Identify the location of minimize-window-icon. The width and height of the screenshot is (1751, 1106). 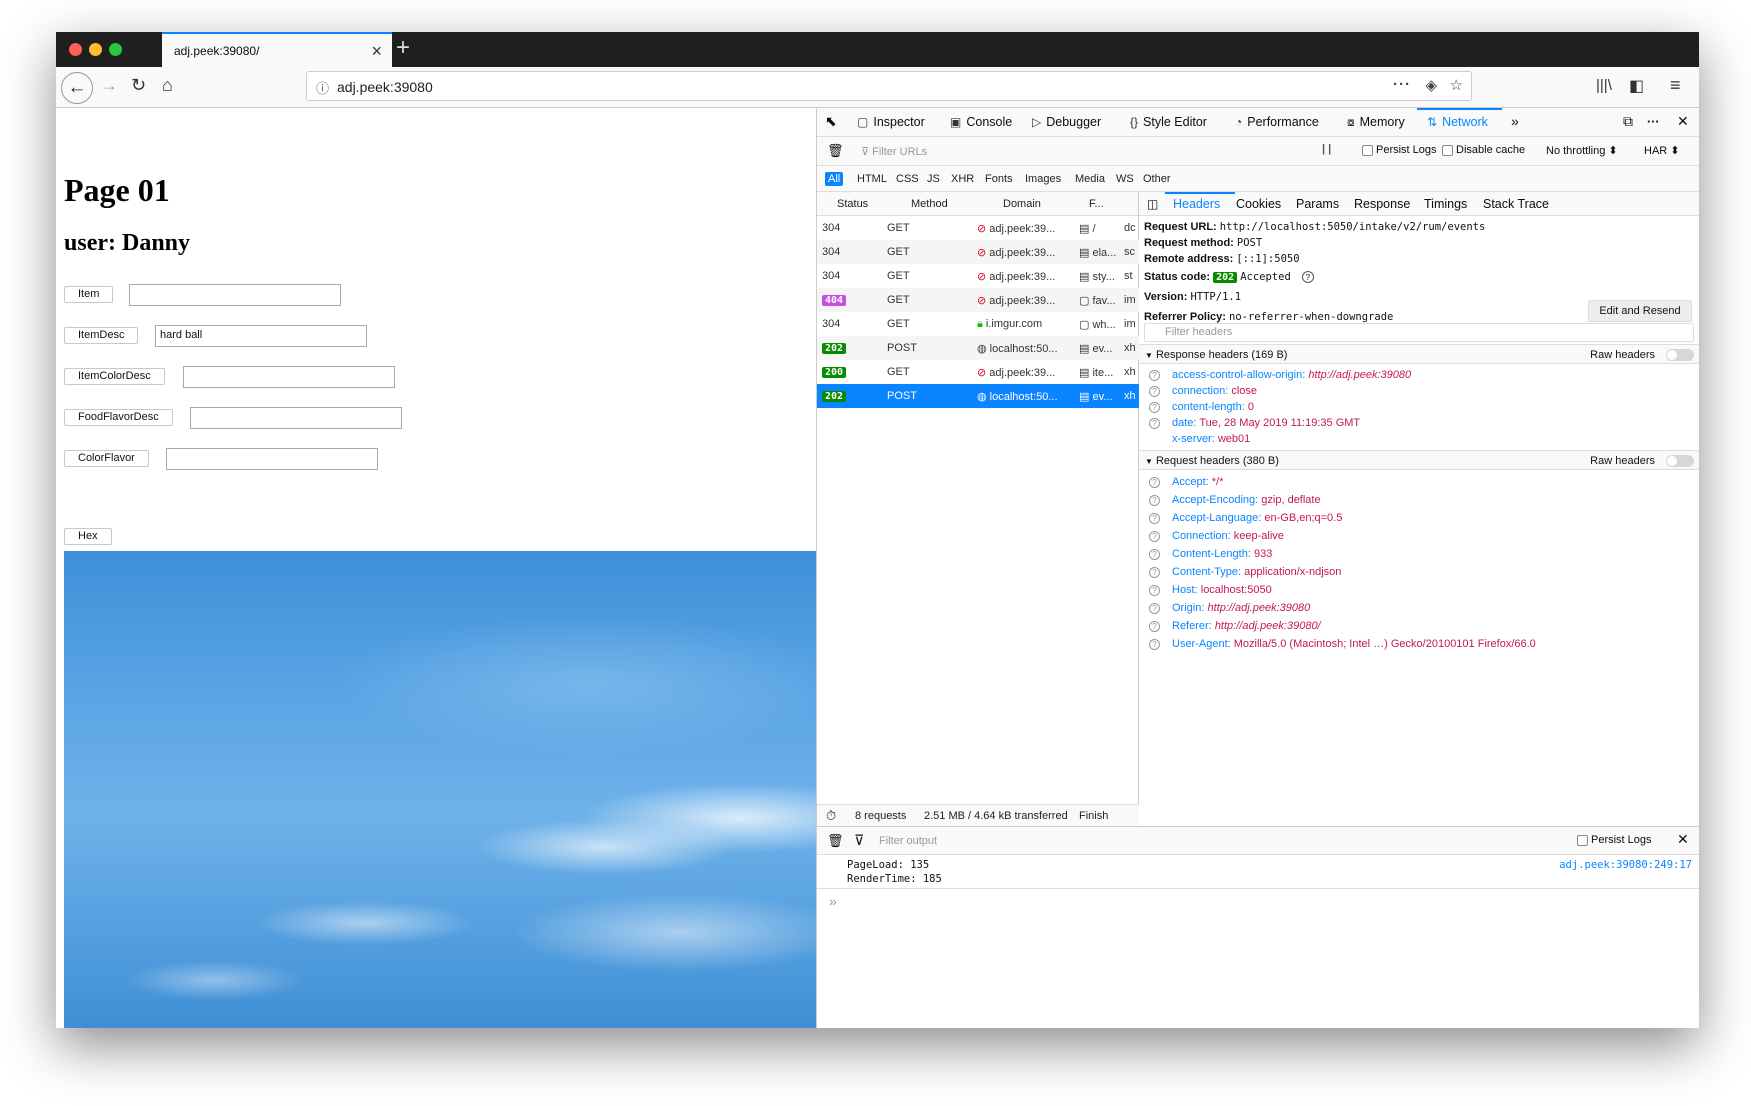
(95, 49).